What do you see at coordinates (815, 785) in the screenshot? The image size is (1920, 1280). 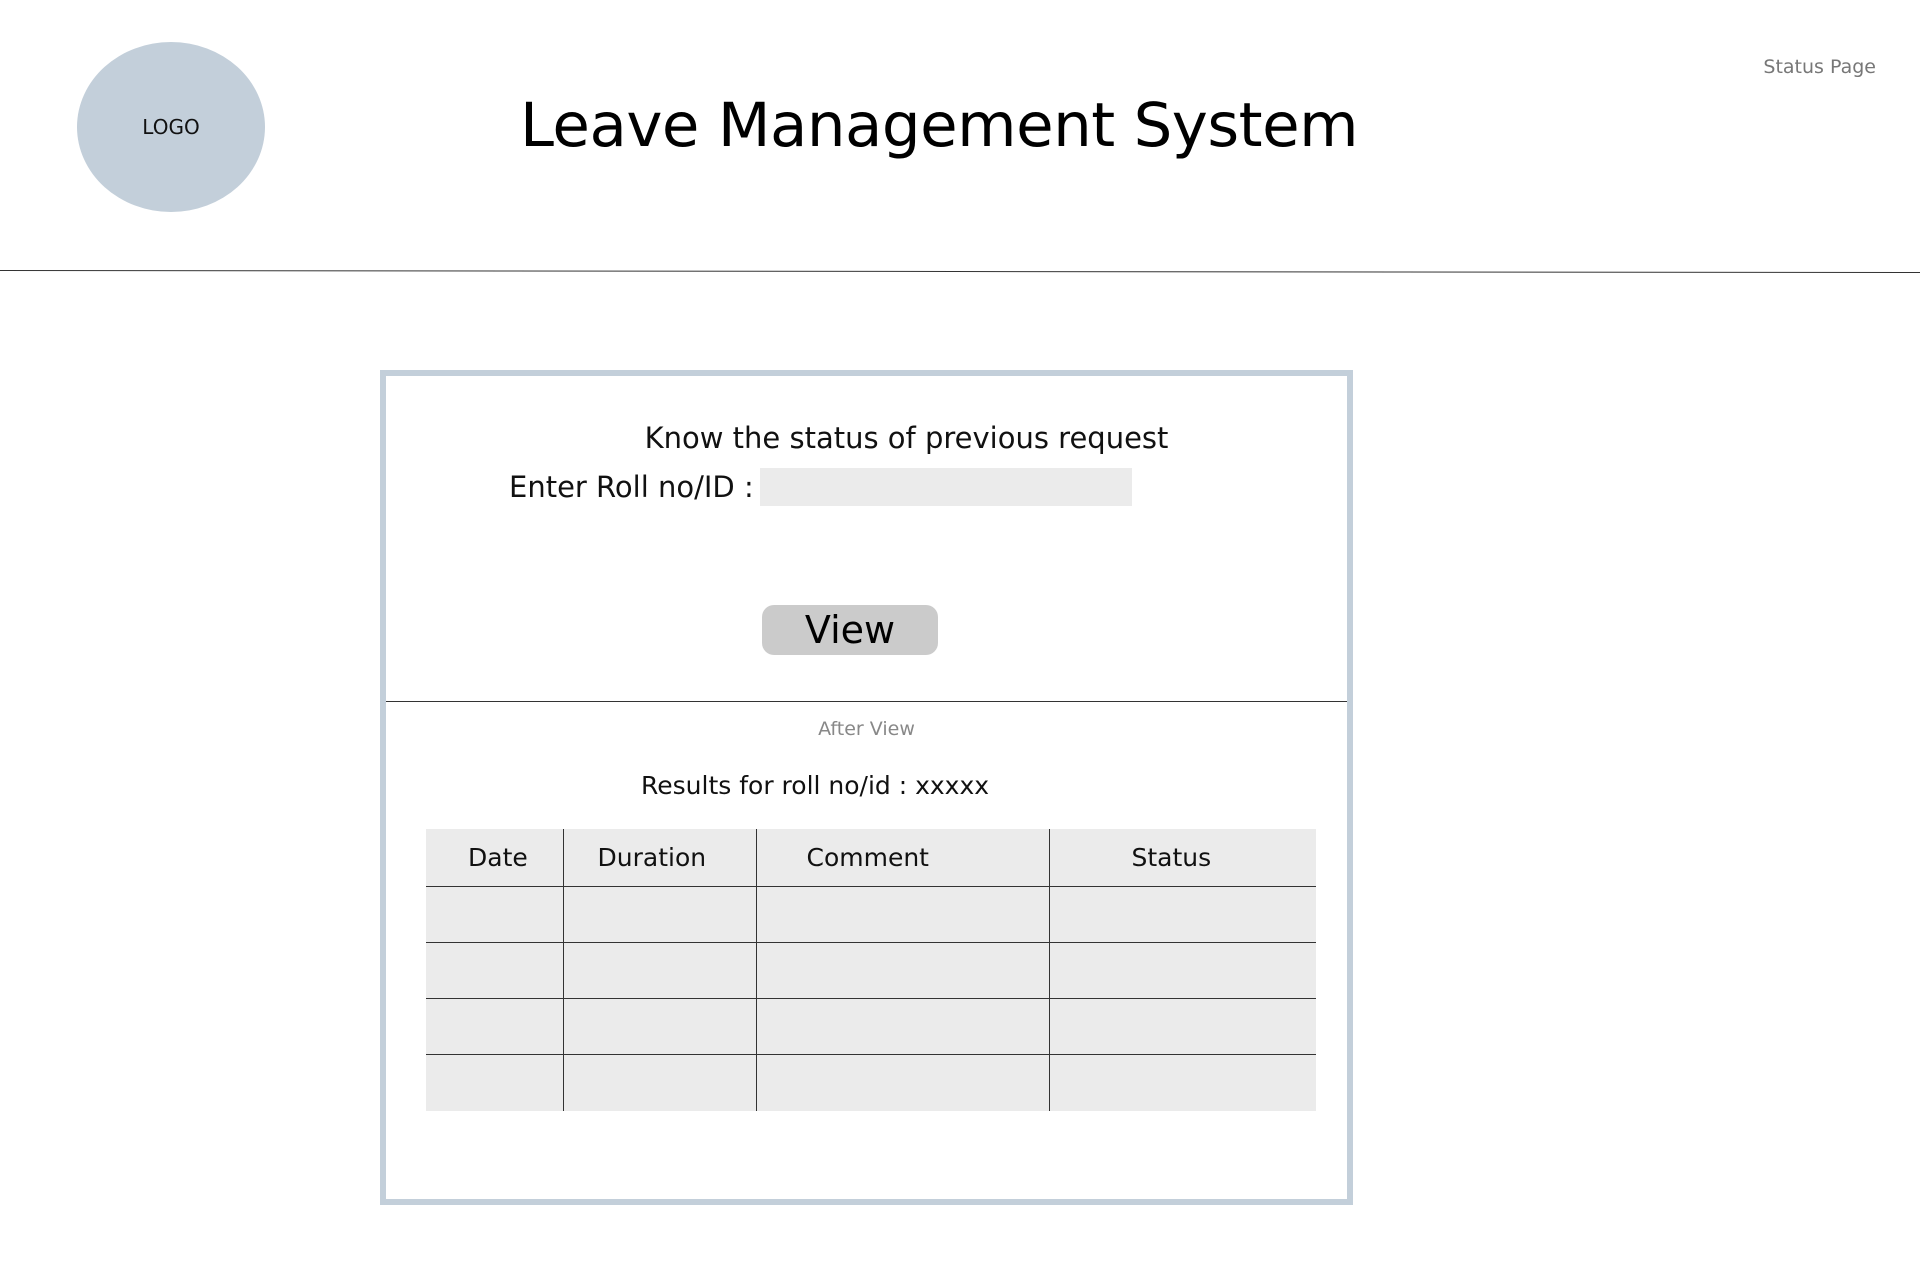 I see `results-label: Results for roll no/id : xxxxx` at bounding box center [815, 785].